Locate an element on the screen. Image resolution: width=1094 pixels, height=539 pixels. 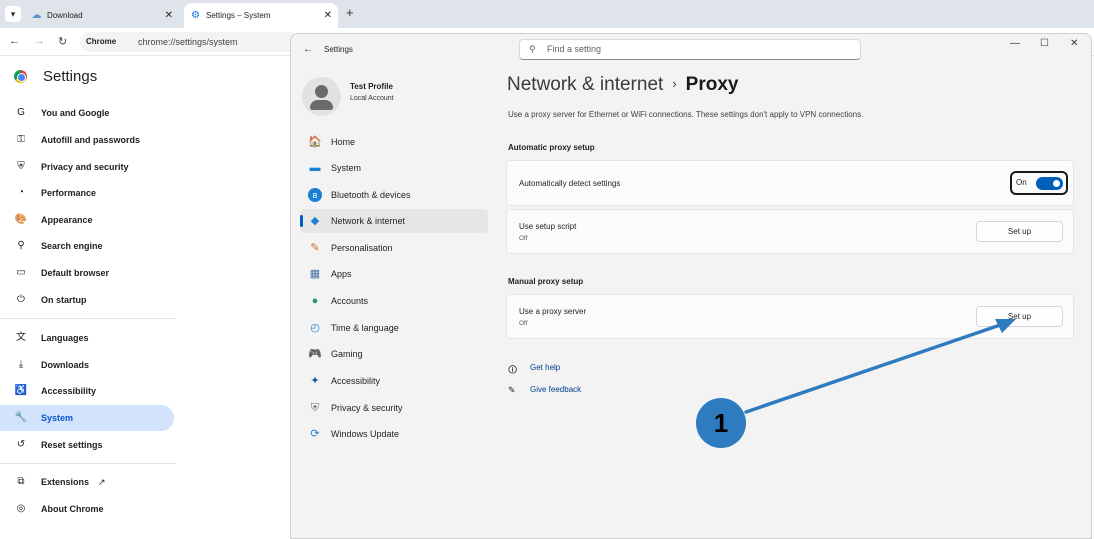
search-icon: ⚲ is located at coordinates (21, 245).